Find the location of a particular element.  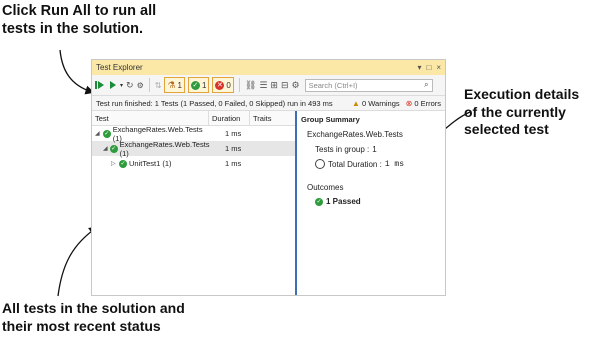

flask-icon: ⚗ is located at coordinates (171, 84).